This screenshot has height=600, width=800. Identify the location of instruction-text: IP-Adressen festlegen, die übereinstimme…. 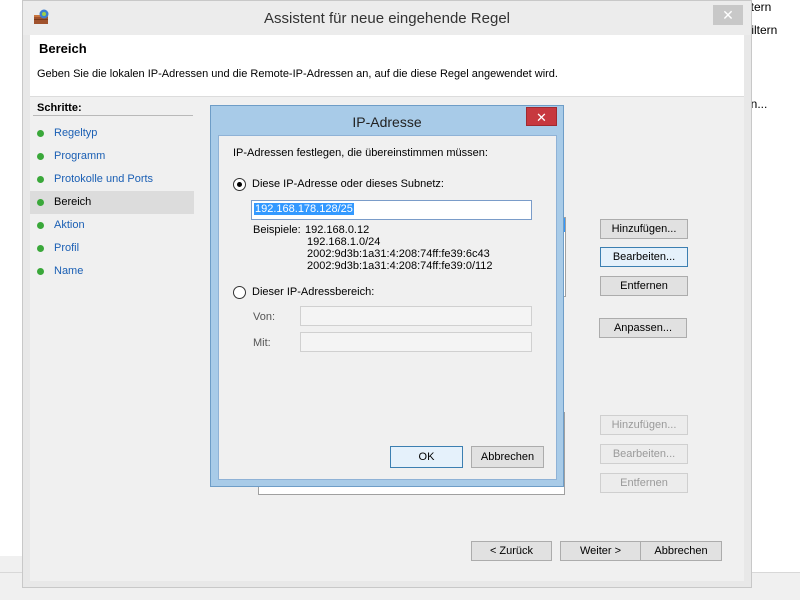
(360, 153).